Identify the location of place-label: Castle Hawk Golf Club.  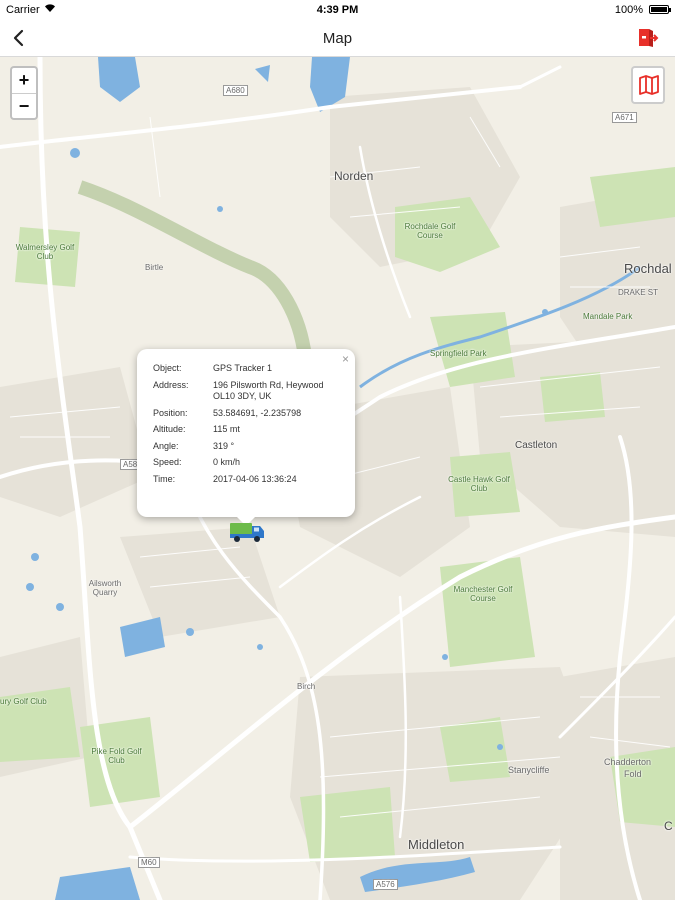
(479, 484).